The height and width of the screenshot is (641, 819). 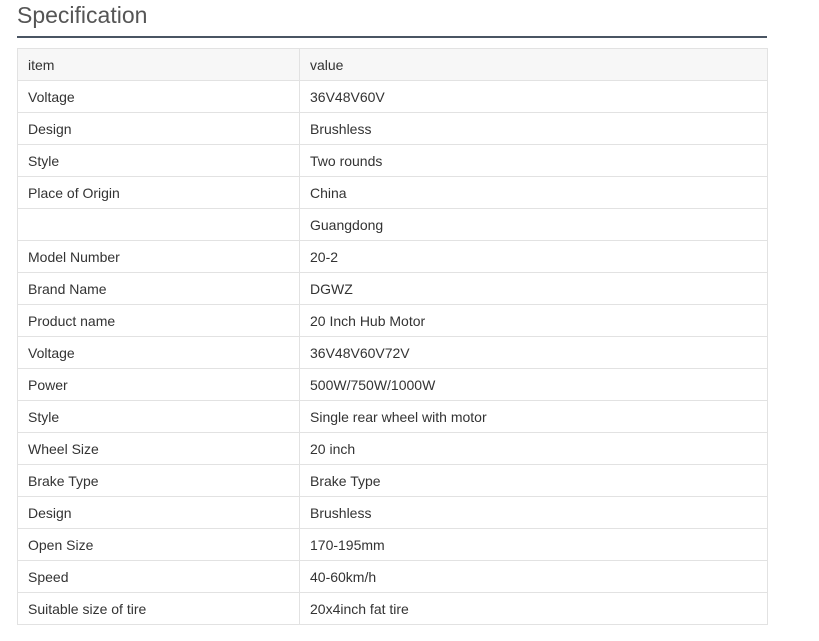 What do you see at coordinates (158, 544) in the screenshot?
I see `item-cell: Open Size` at bounding box center [158, 544].